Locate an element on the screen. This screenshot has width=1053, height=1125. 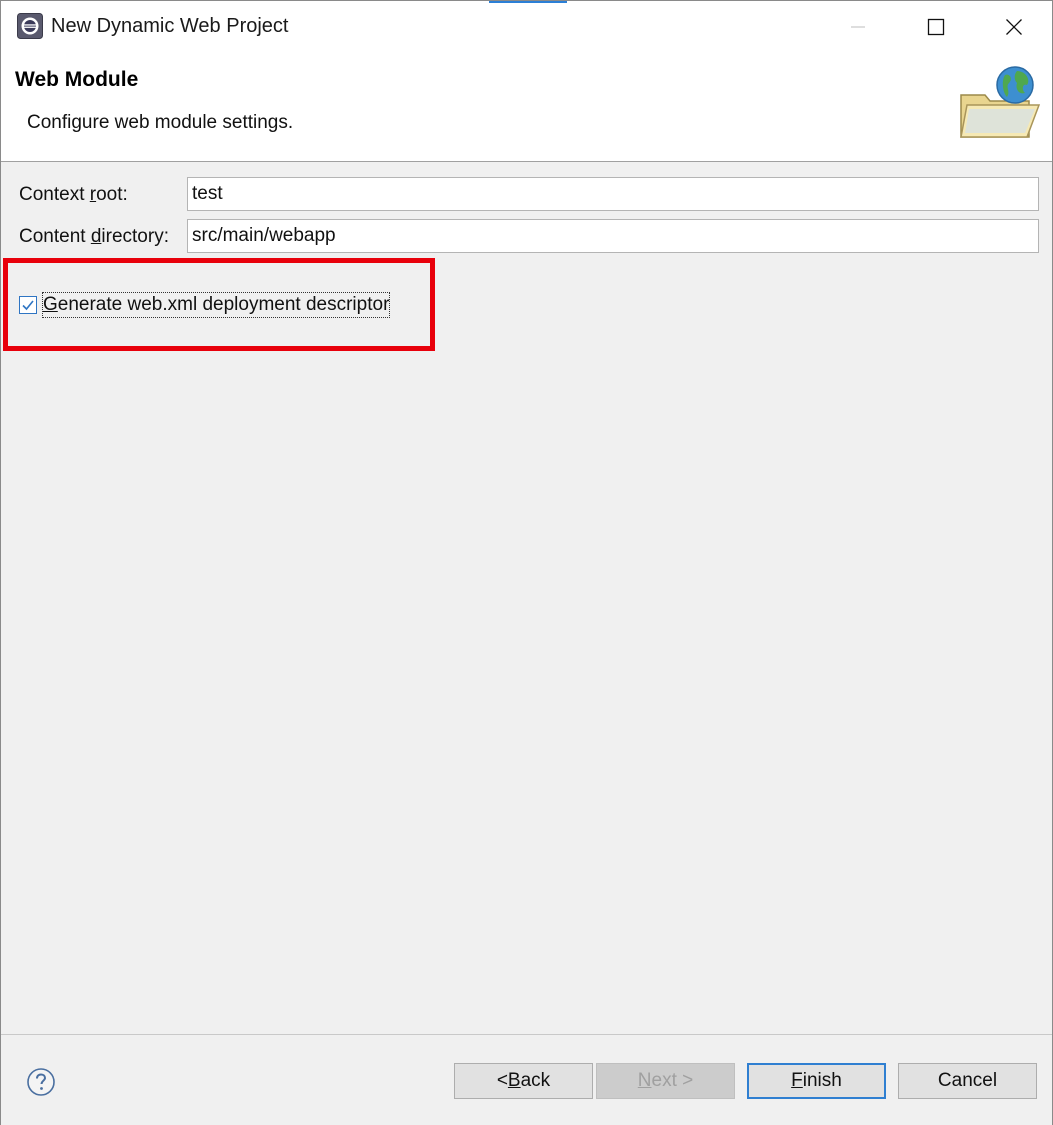
finish-button: Finish is located at coordinates (816, 1081).